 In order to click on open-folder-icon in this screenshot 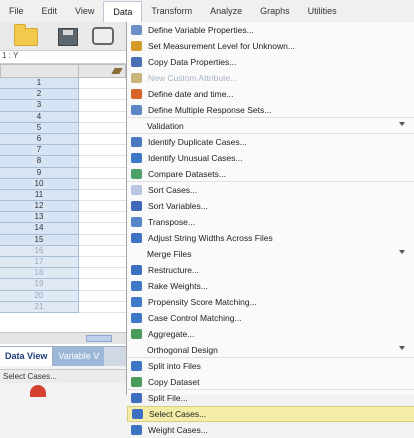, I will do `click(26, 35)`.